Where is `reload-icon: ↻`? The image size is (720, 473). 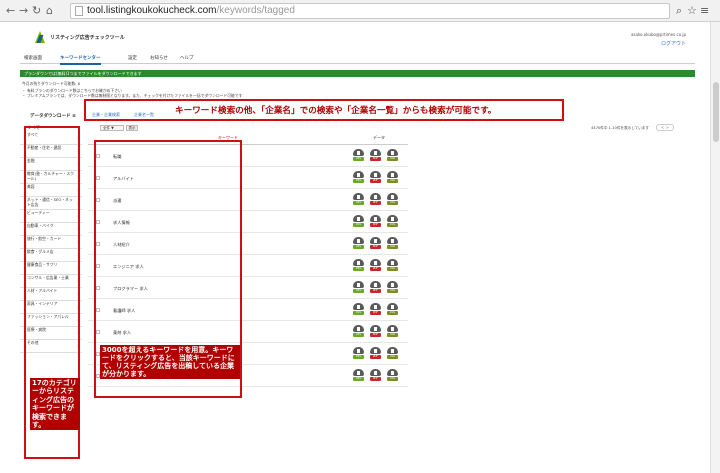
reload-icon: ↻ is located at coordinates (36, 10).